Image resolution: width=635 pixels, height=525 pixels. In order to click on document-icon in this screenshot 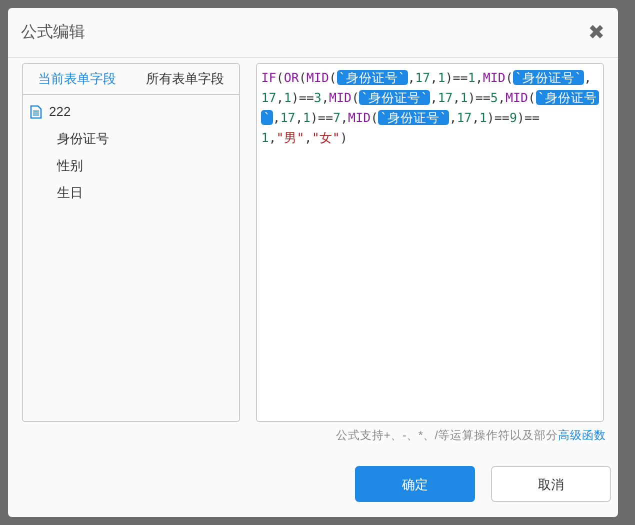, I will do `click(36, 112)`.